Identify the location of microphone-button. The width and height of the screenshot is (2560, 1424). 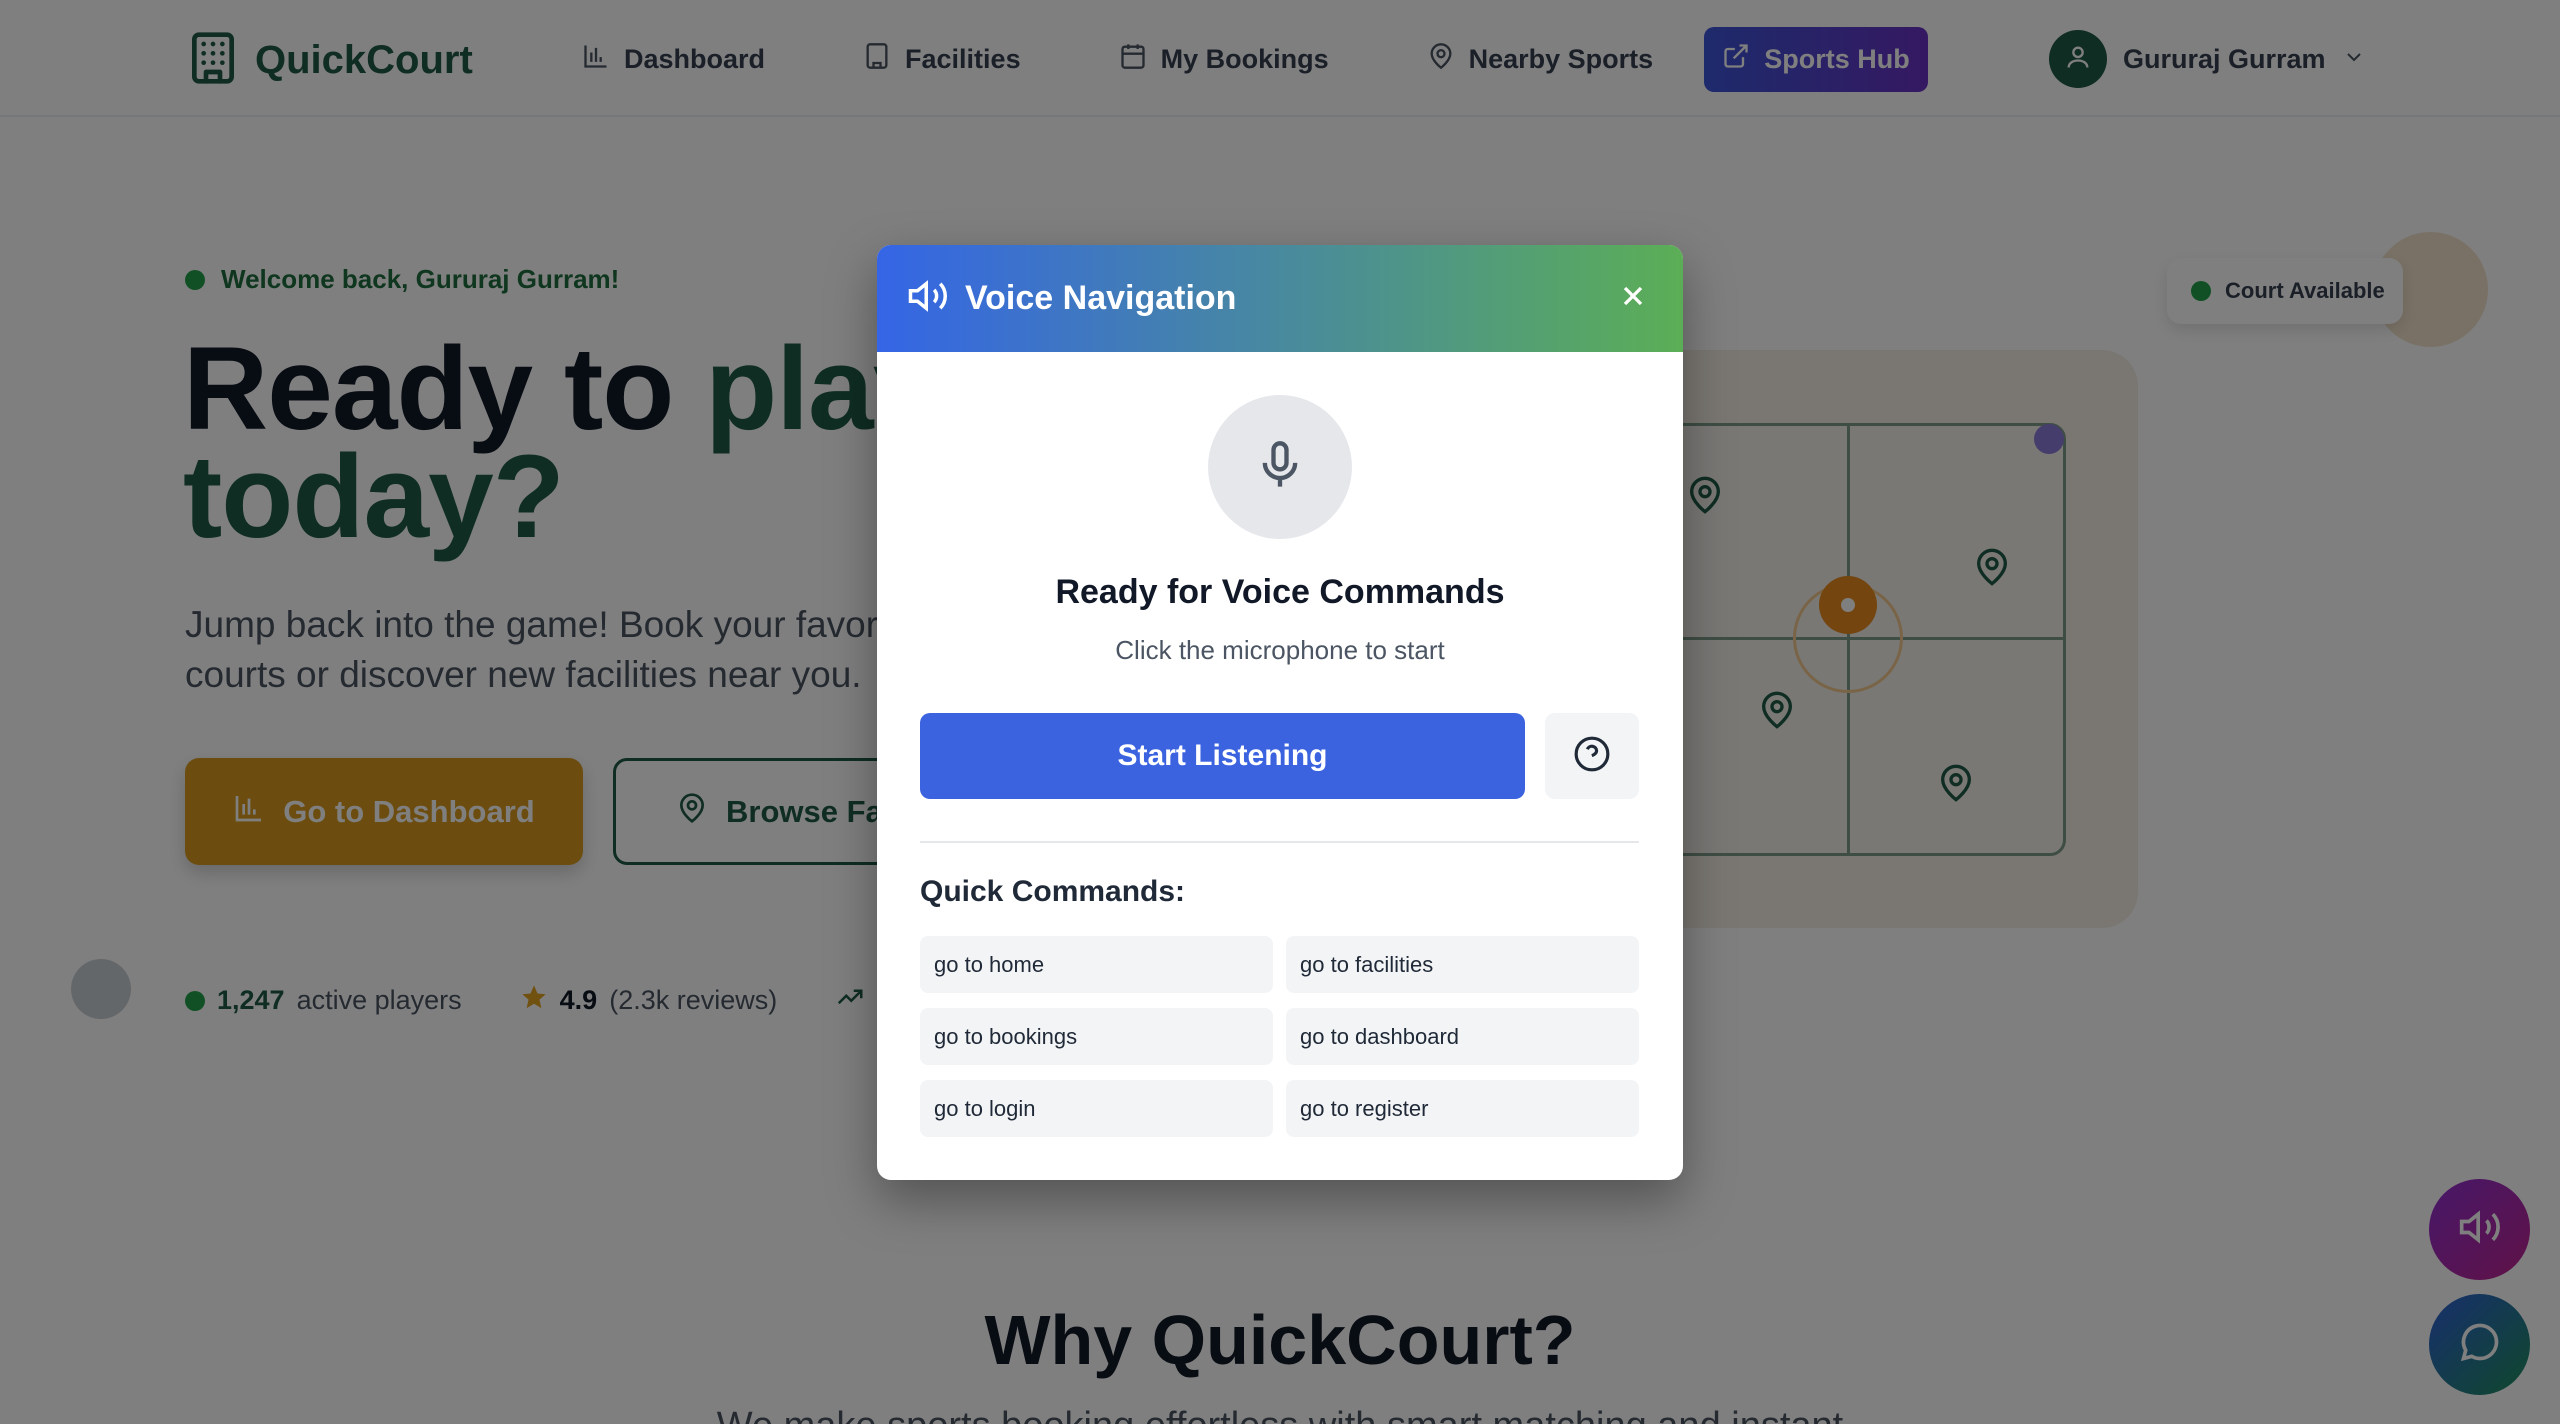
(1280, 467).